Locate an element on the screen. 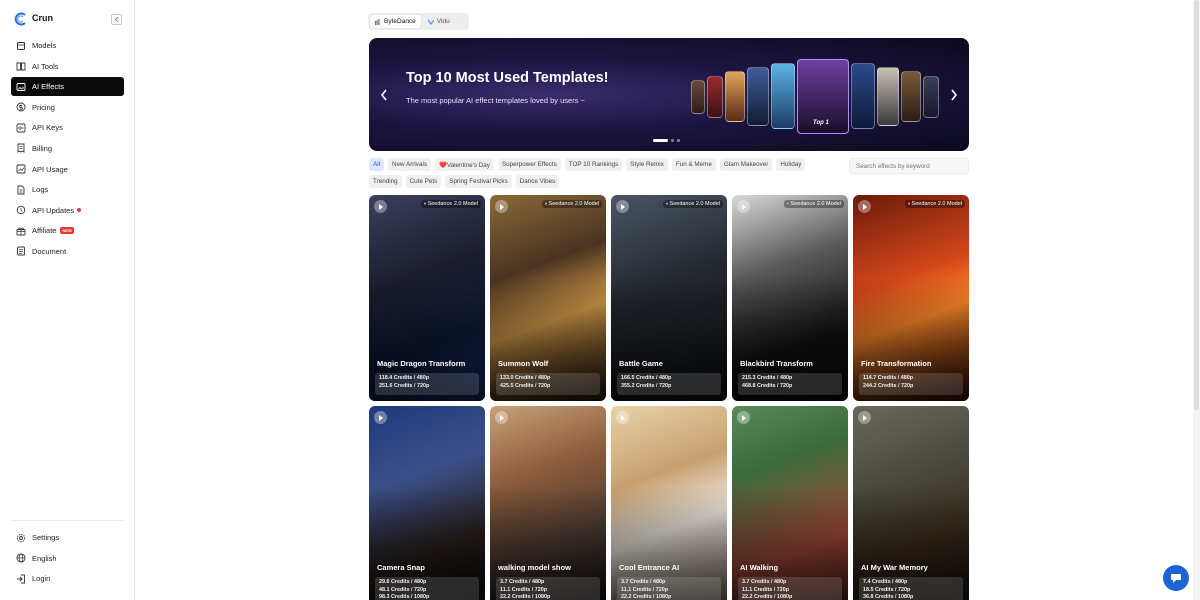  sidebar-item-logs: Logs is located at coordinates (67, 189).